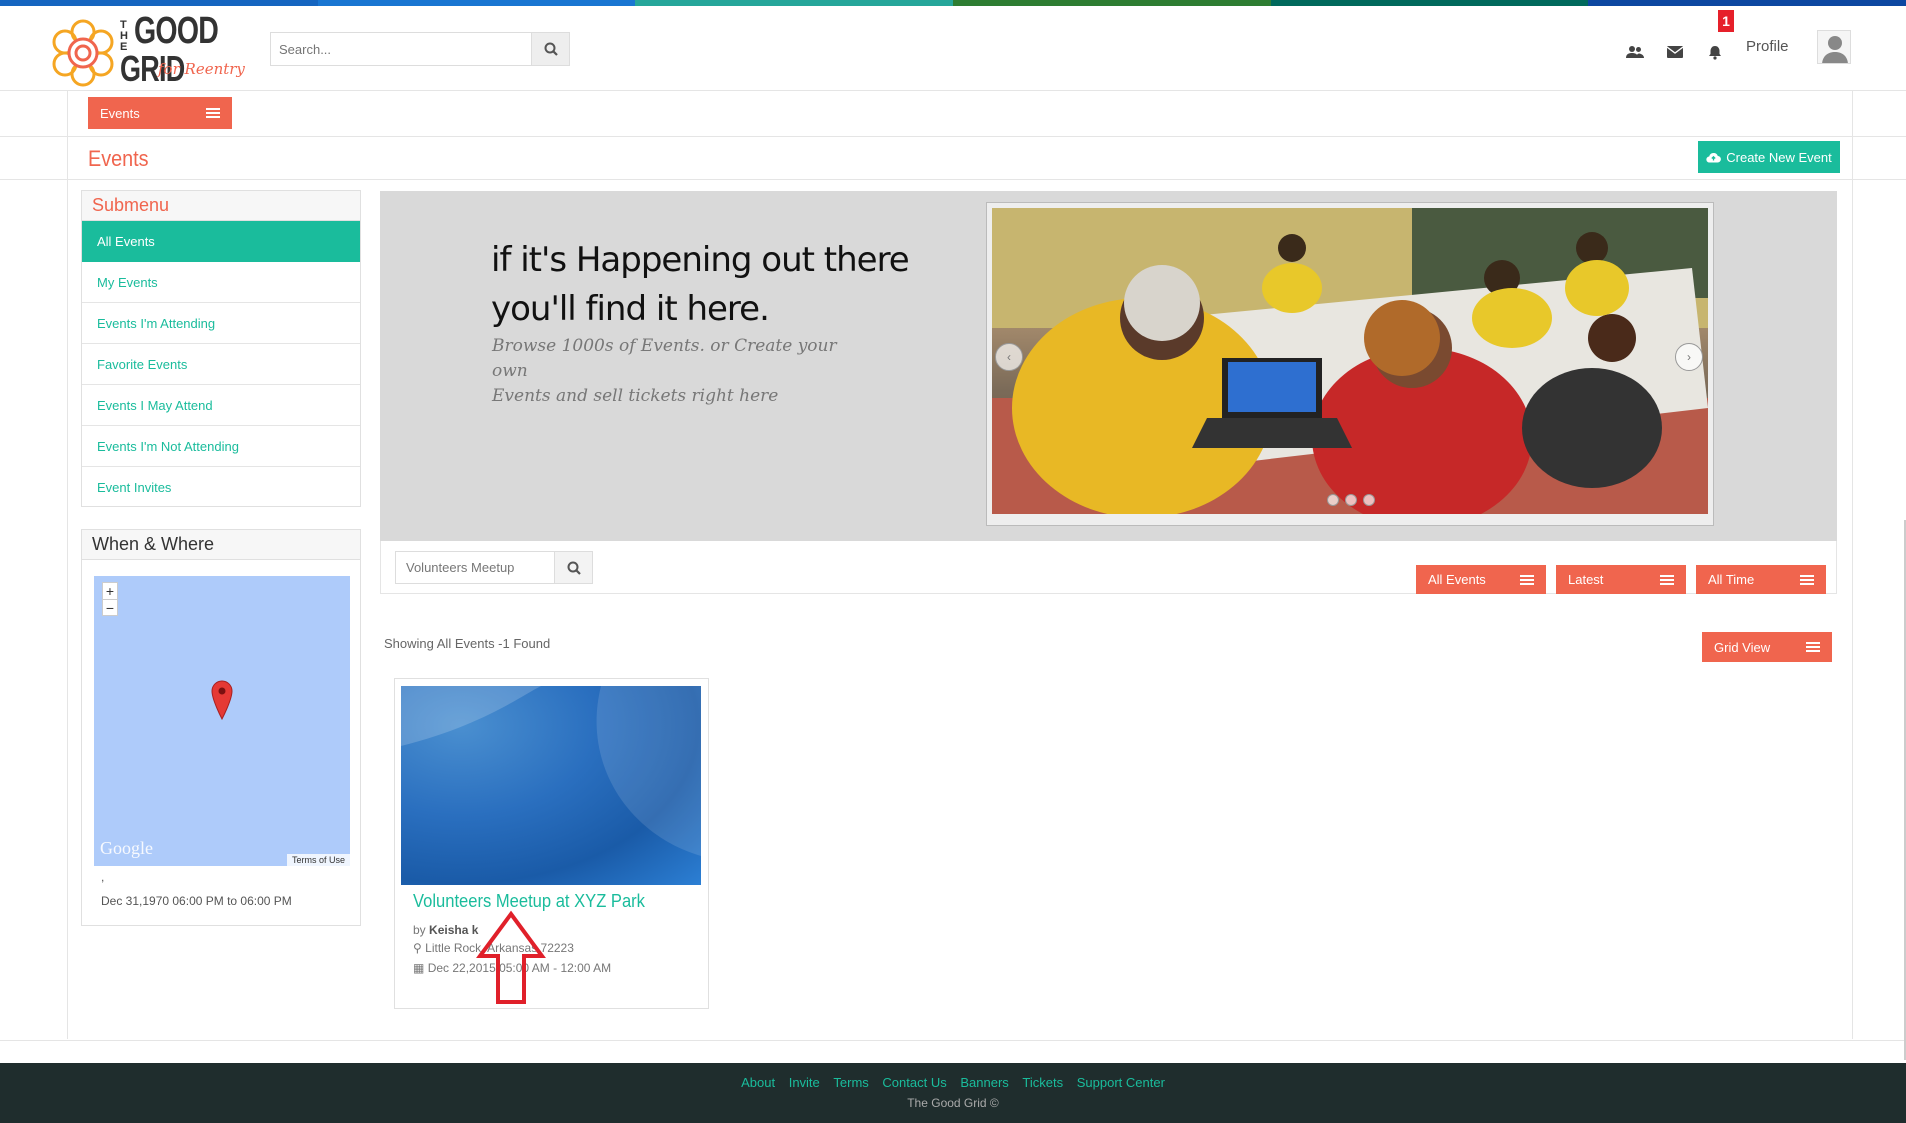 This screenshot has width=1906, height=1123. Describe the element at coordinates (221, 487) in the screenshot. I see `submenu-item-invites: Event Invites` at that location.